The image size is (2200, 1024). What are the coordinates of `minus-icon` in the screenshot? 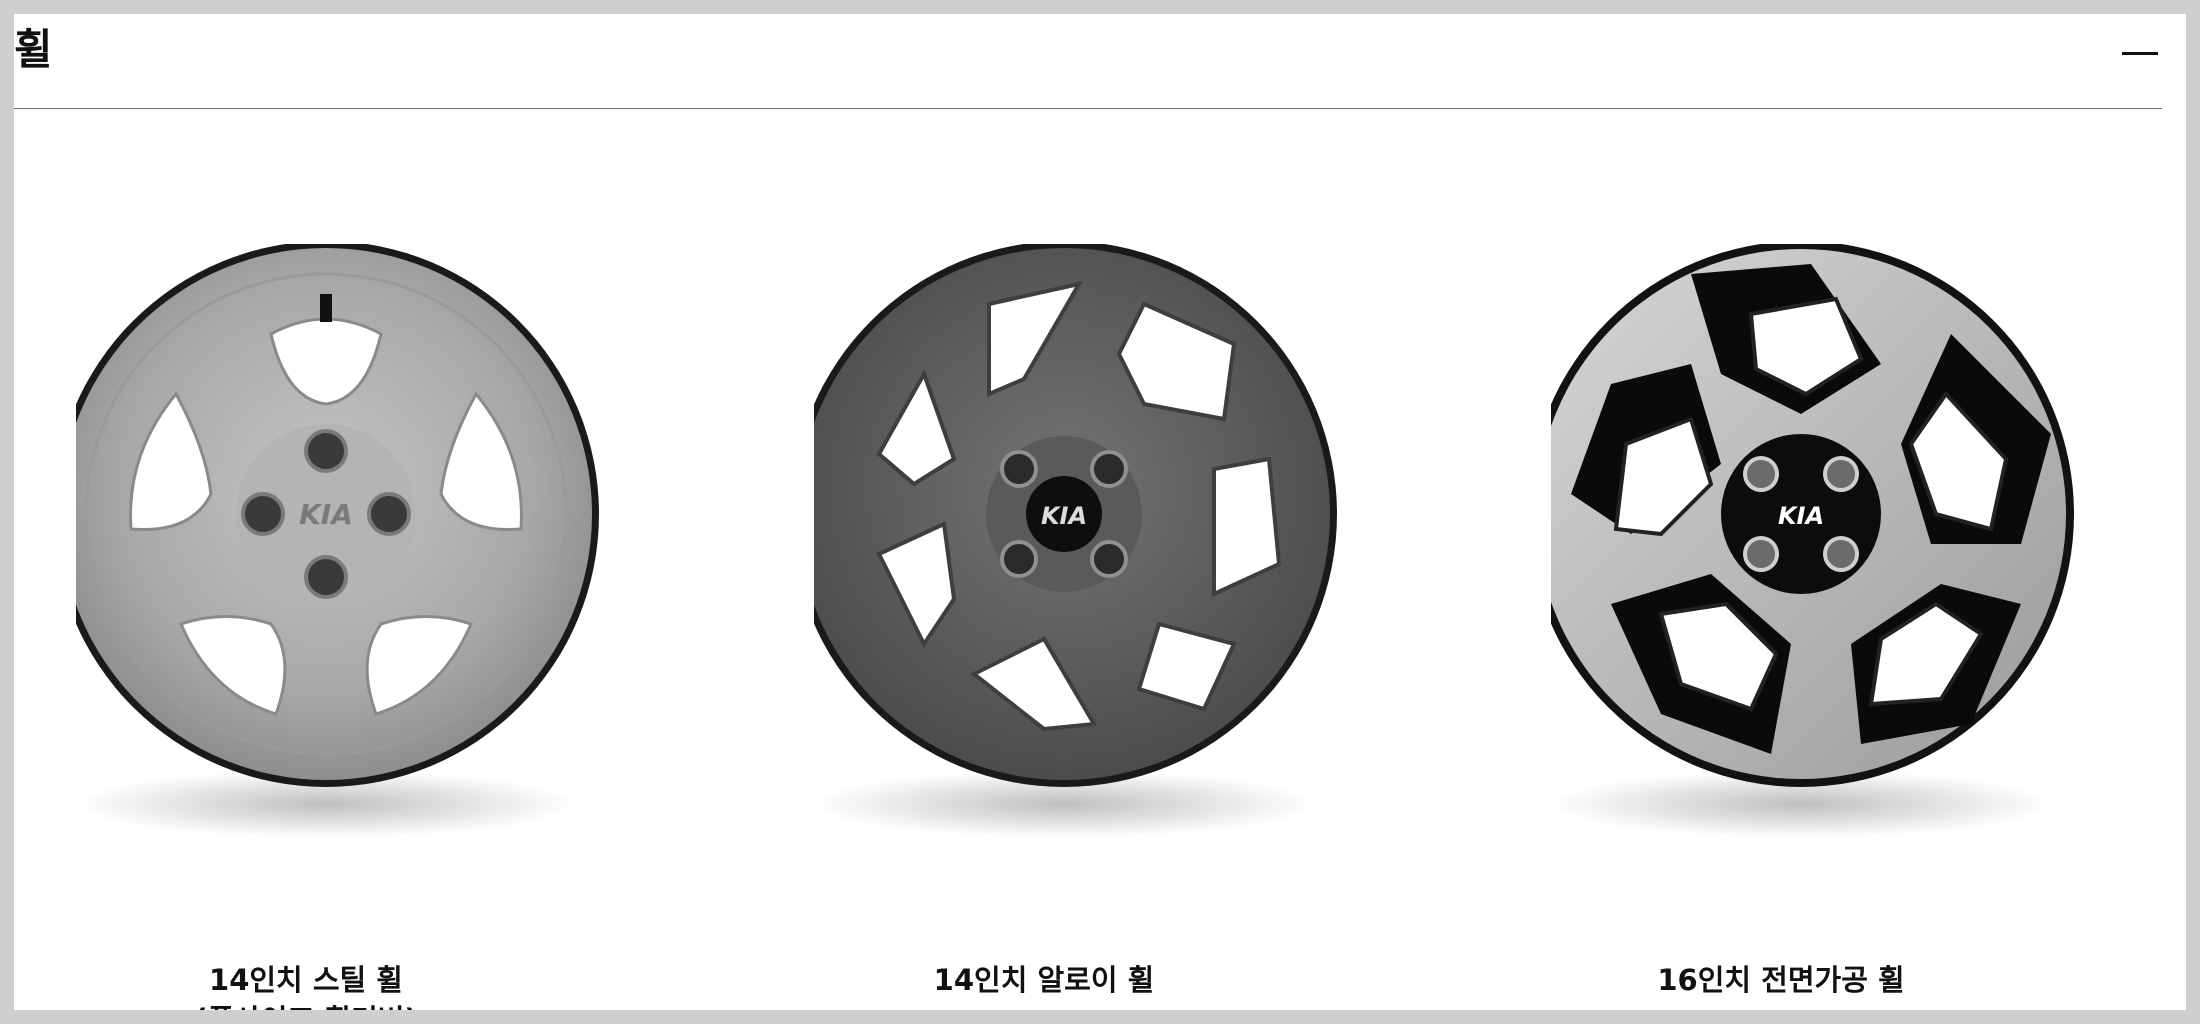 It's located at (2140, 53).